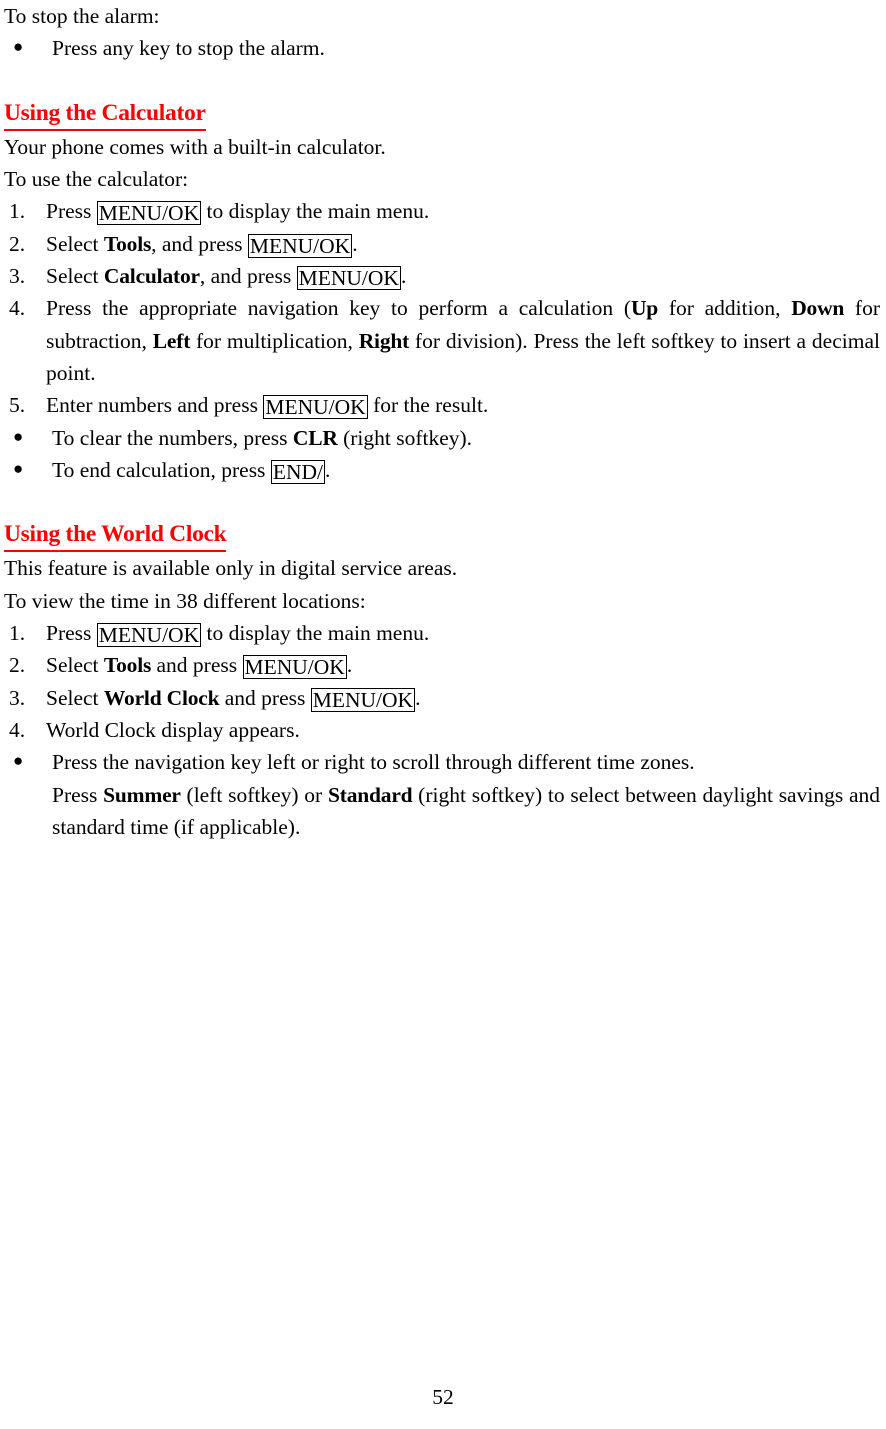 This screenshot has width=886, height=1429. What do you see at coordinates (818, 308) in the screenshot?
I see `nav-key-down: Down` at bounding box center [818, 308].